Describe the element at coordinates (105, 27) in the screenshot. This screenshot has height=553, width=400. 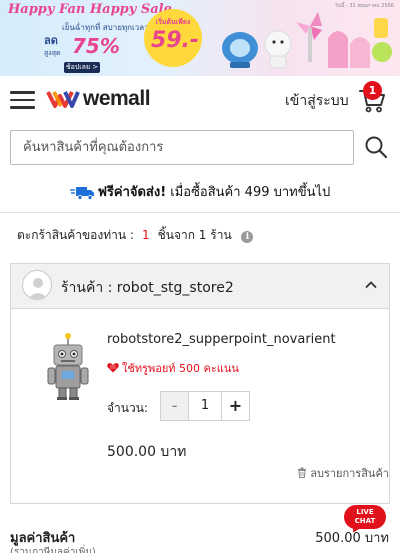
I see `banner-subtitle: เย็นฉ่ำทุกที่ สบายทุกเวลา` at that location.